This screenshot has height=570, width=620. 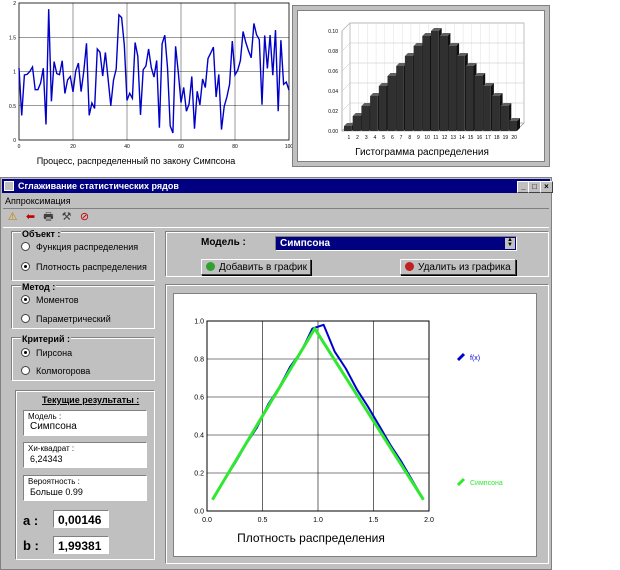 I want to click on model-result-value: Симпсона, so click(x=53, y=426).